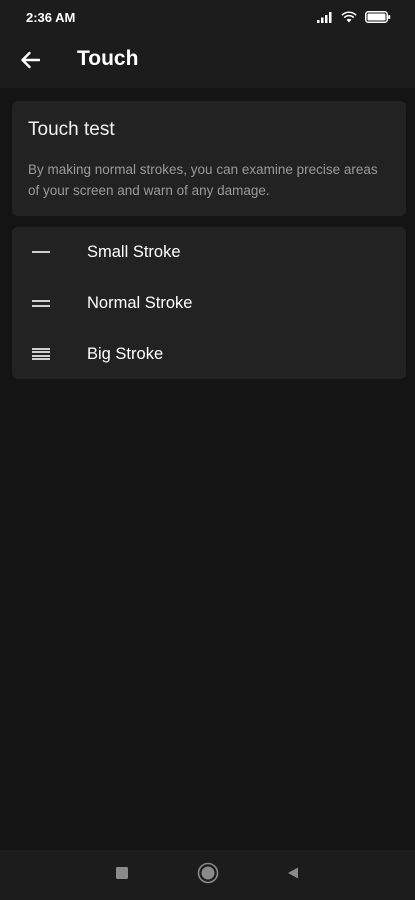 This screenshot has height=900, width=415. What do you see at coordinates (207, 18) in the screenshot?
I see `status-bar: 2:36 AM` at bounding box center [207, 18].